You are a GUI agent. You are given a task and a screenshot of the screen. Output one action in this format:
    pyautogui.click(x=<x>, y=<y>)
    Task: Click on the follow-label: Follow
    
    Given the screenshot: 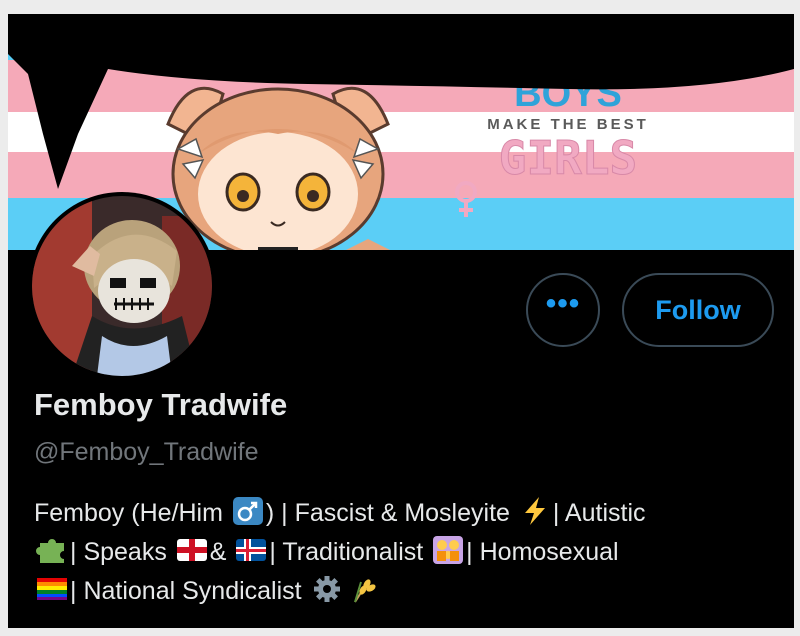 What is the action you would take?
    pyautogui.click(x=698, y=309)
    